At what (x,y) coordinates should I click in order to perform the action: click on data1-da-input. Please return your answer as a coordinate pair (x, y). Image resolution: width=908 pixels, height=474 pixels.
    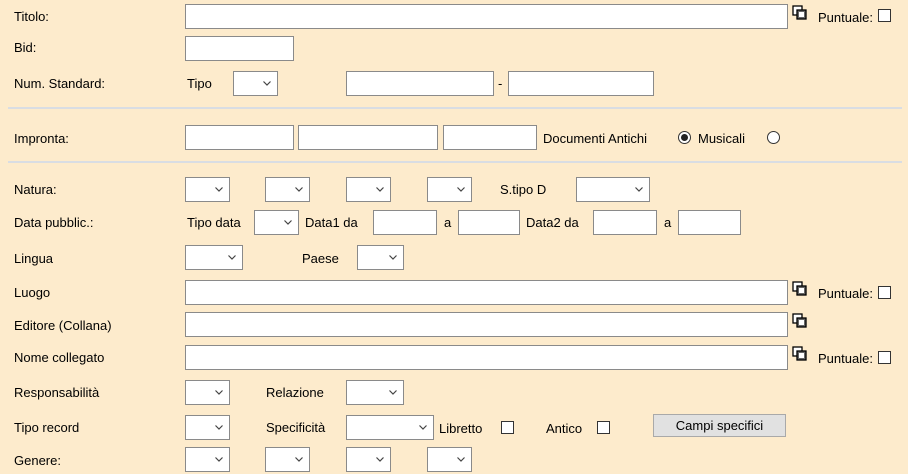
    Looking at the image, I should click on (405, 222).